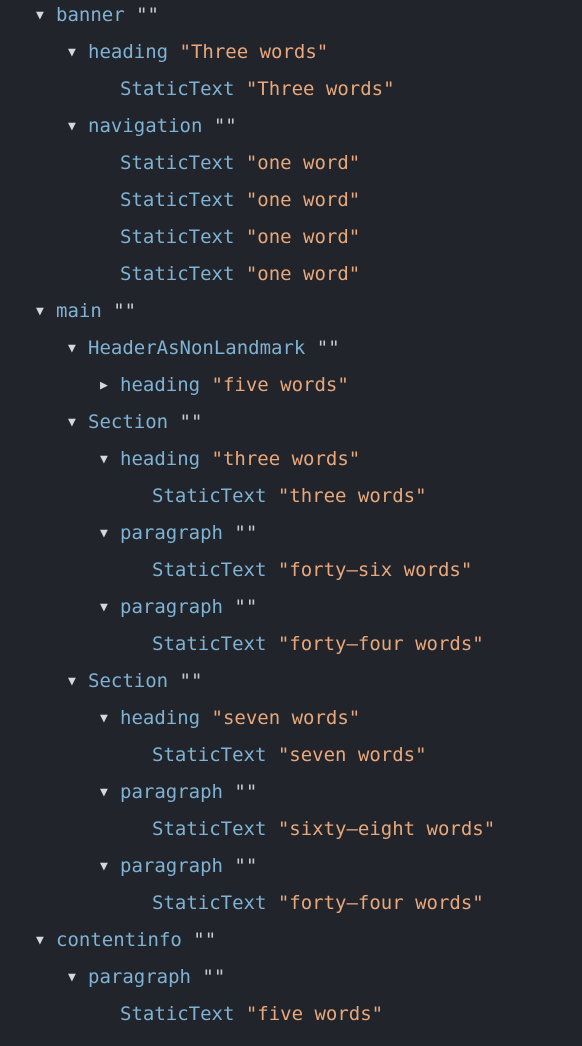 The height and width of the screenshot is (1046, 582). I want to click on tree-row: StaticText "Three words", so click(291, 89).